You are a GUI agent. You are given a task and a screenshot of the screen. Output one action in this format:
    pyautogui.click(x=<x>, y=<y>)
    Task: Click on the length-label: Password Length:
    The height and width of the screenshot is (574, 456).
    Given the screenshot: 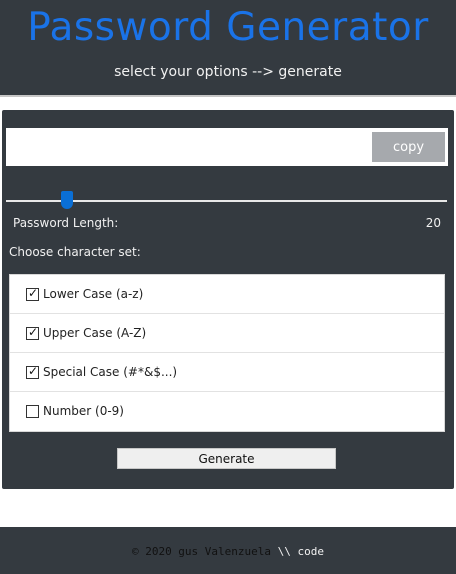 What is the action you would take?
    pyautogui.click(x=66, y=223)
    